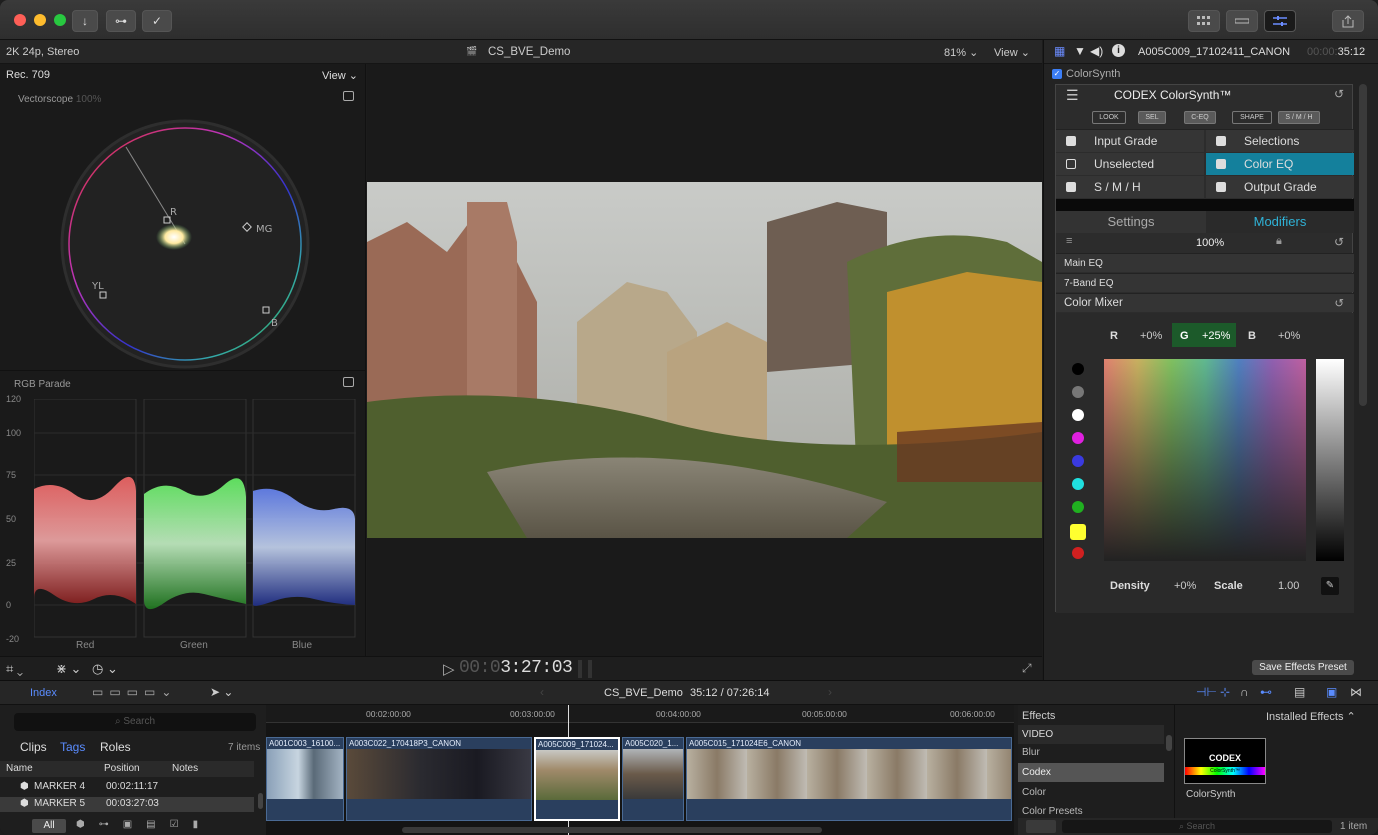  I want to click on inspector-scrollbar, so click(1363, 245).